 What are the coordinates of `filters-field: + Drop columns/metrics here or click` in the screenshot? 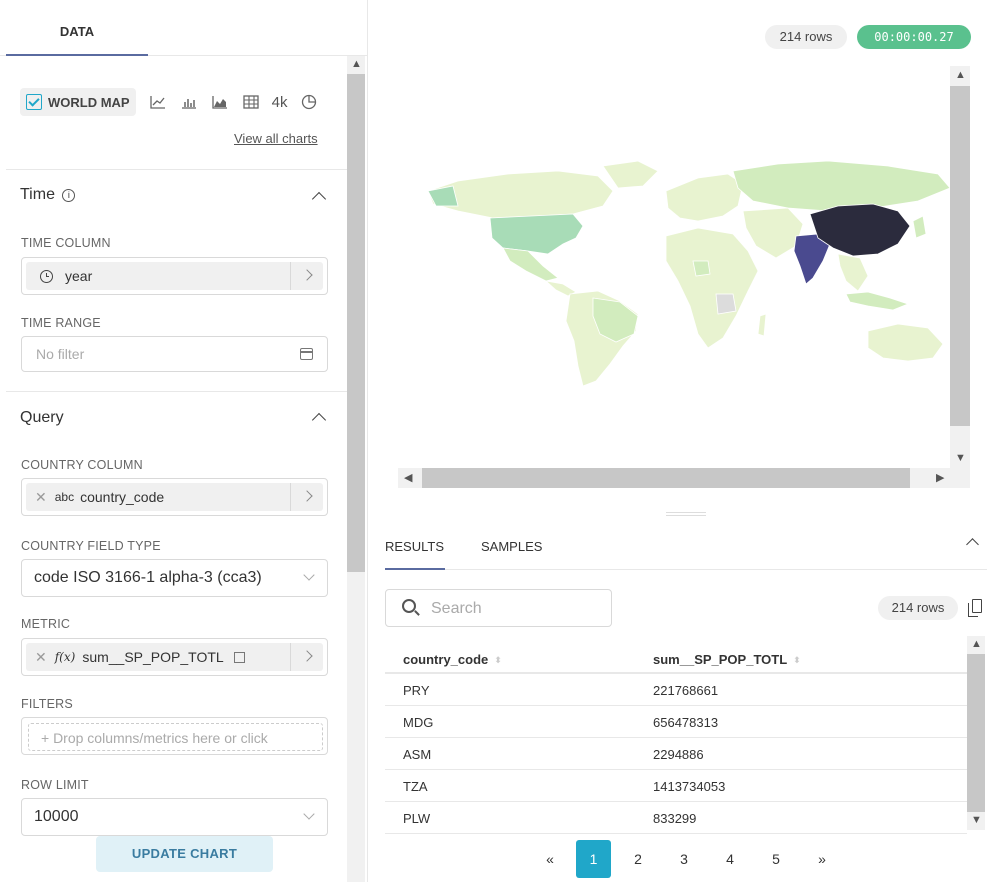 It's located at (174, 736).